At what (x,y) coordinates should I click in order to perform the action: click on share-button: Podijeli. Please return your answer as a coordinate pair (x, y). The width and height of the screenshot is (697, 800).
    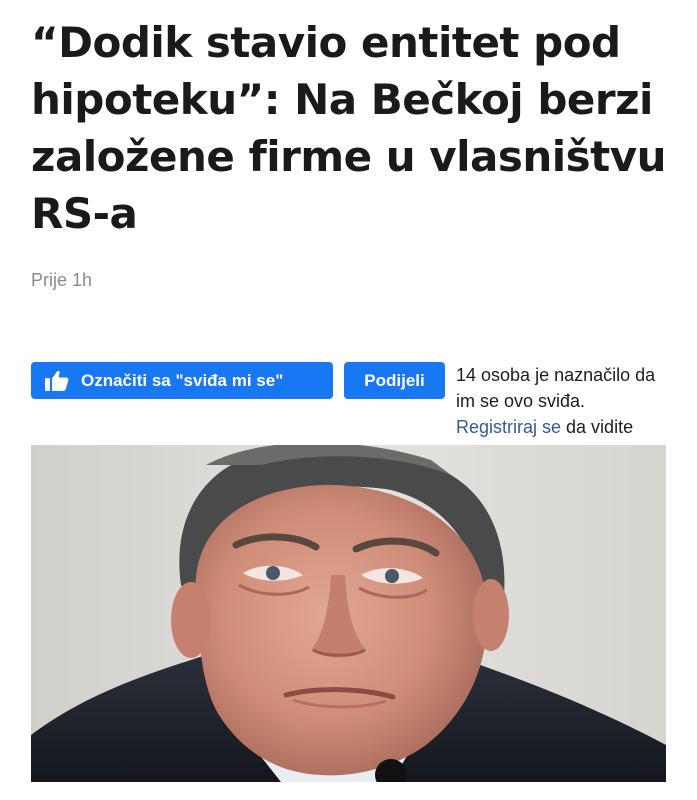
    Looking at the image, I should click on (394, 380).